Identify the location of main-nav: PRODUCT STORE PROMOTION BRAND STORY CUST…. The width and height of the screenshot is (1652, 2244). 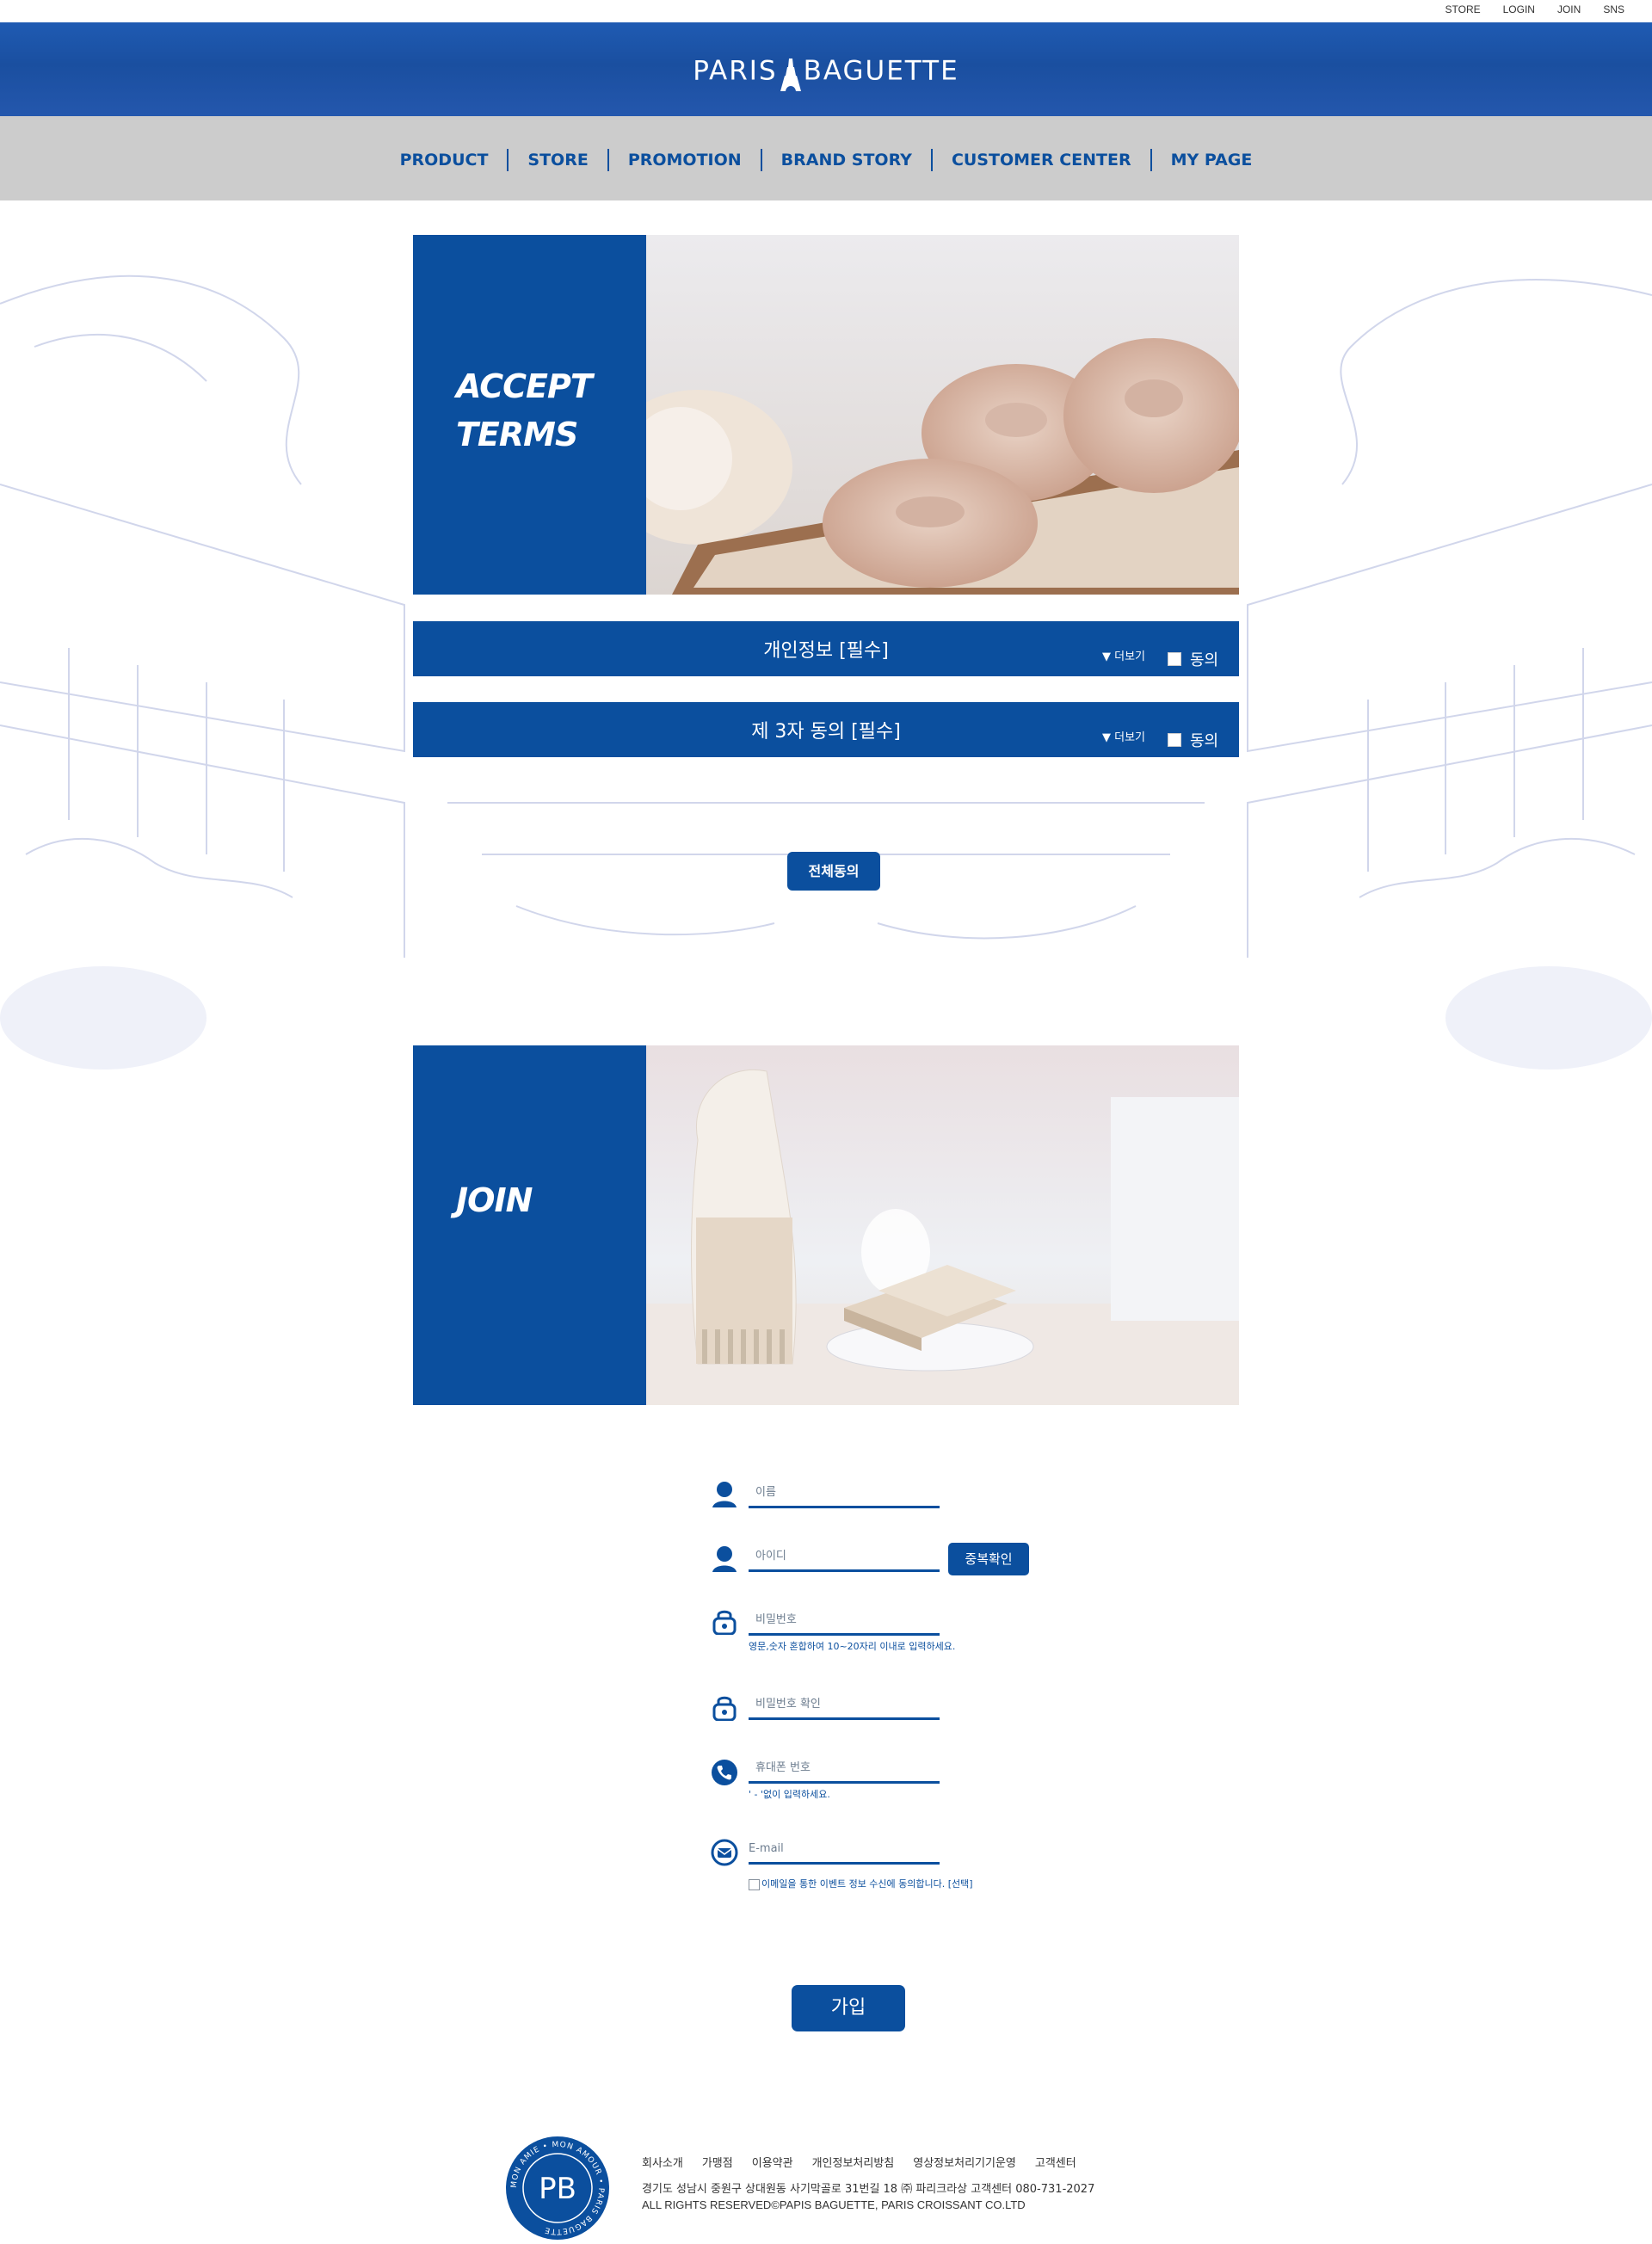
(826, 158).